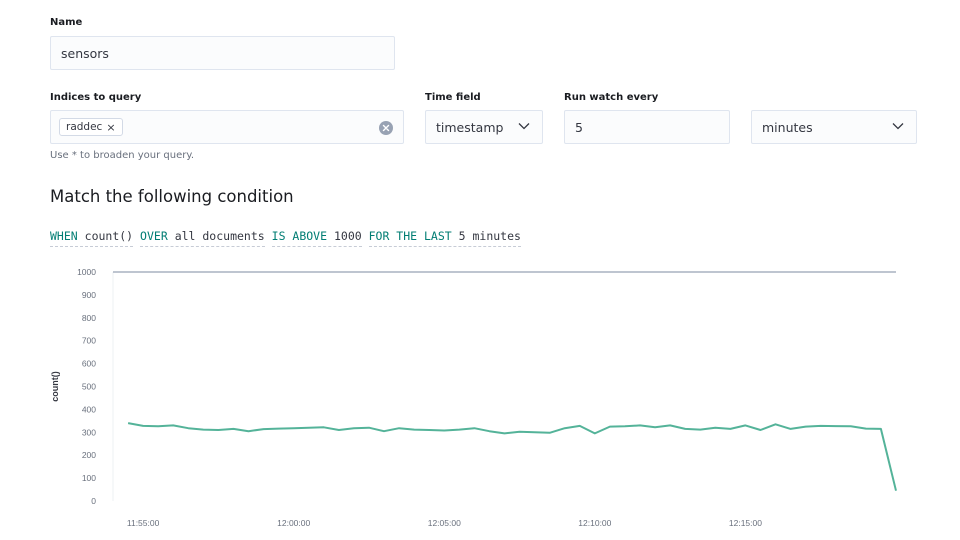 The width and height of the screenshot is (960, 540). Describe the element at coordinates (227, 127) in the screenshot. I see `indices-combobox: raddec ×` at that location.